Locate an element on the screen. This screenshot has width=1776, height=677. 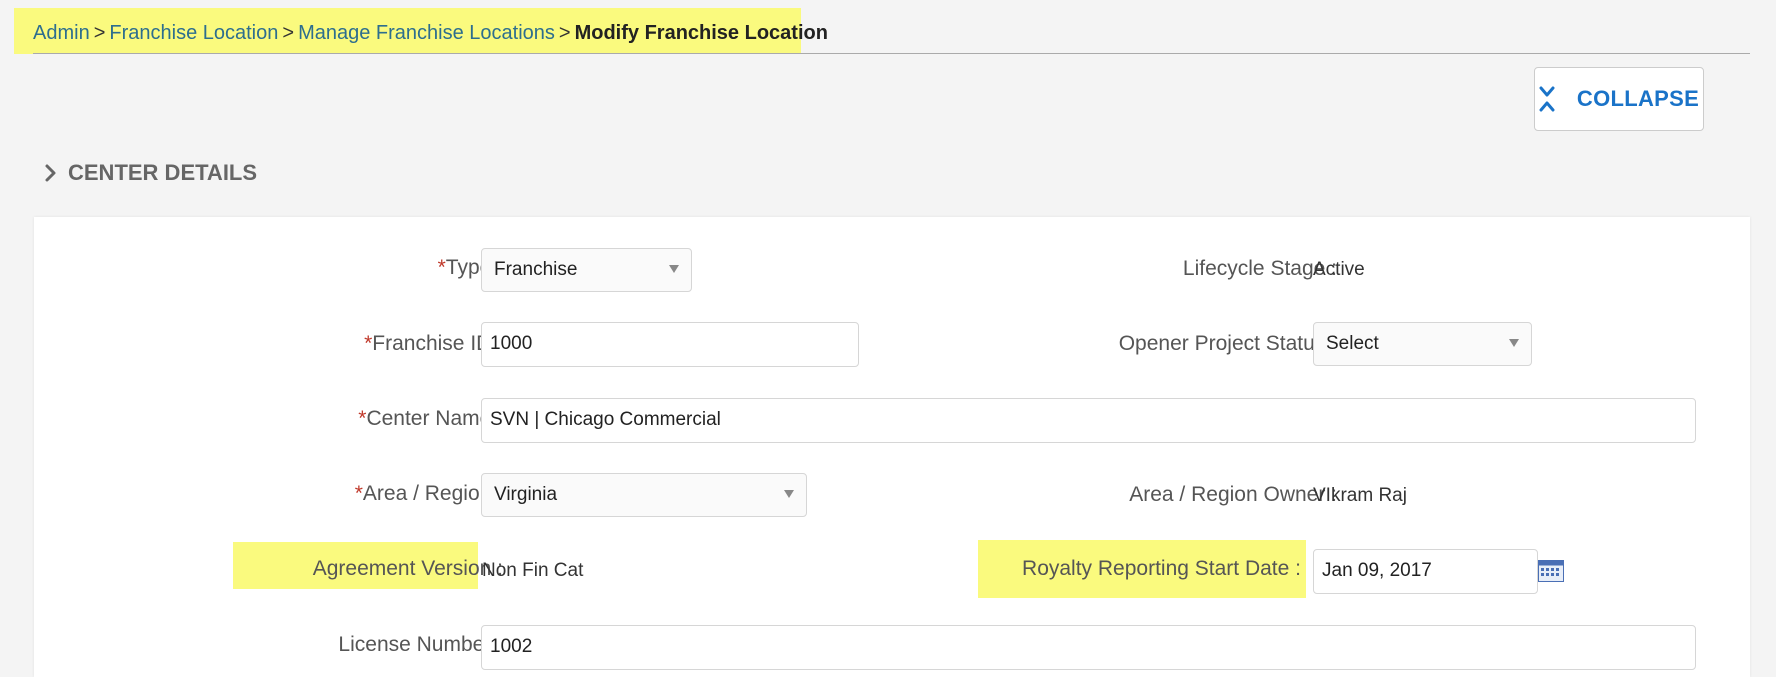
franchise-id-input: 1000 is located at coordinates (670, 344).